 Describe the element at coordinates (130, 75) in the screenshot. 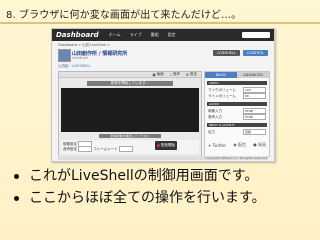

I see `player-toolbar: ▣ 画面 ♪ 音声 ⚙ 設定` at that location.